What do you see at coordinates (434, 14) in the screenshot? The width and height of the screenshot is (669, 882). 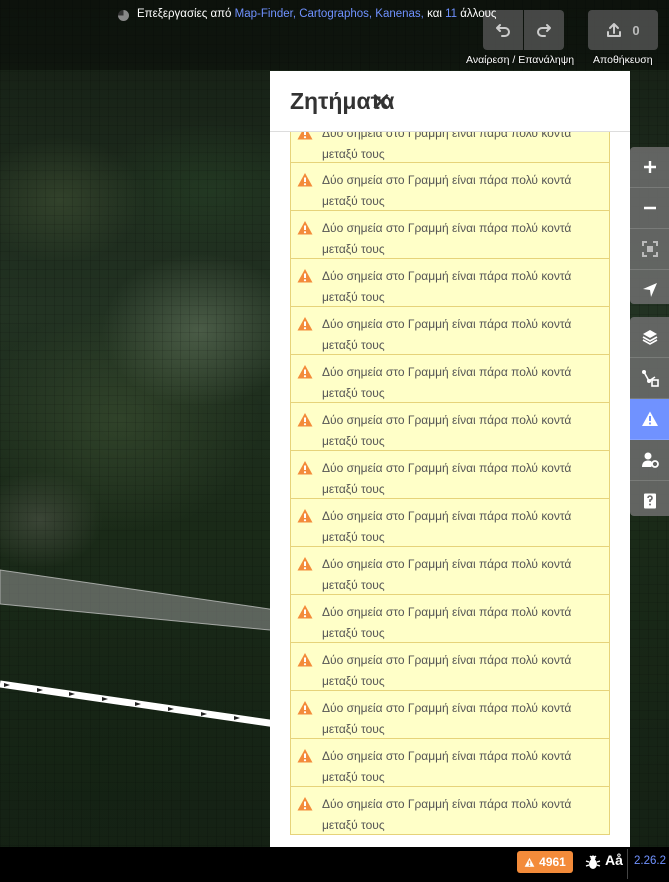 I see `and-label: και` at bounding box center [434, 14].